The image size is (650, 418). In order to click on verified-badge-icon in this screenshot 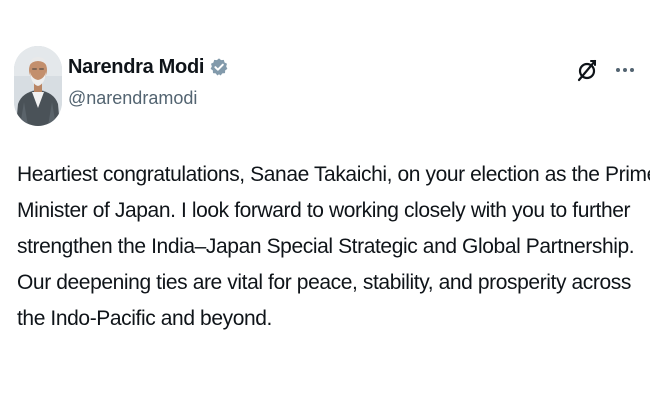, I will do `click(219, 67)`.